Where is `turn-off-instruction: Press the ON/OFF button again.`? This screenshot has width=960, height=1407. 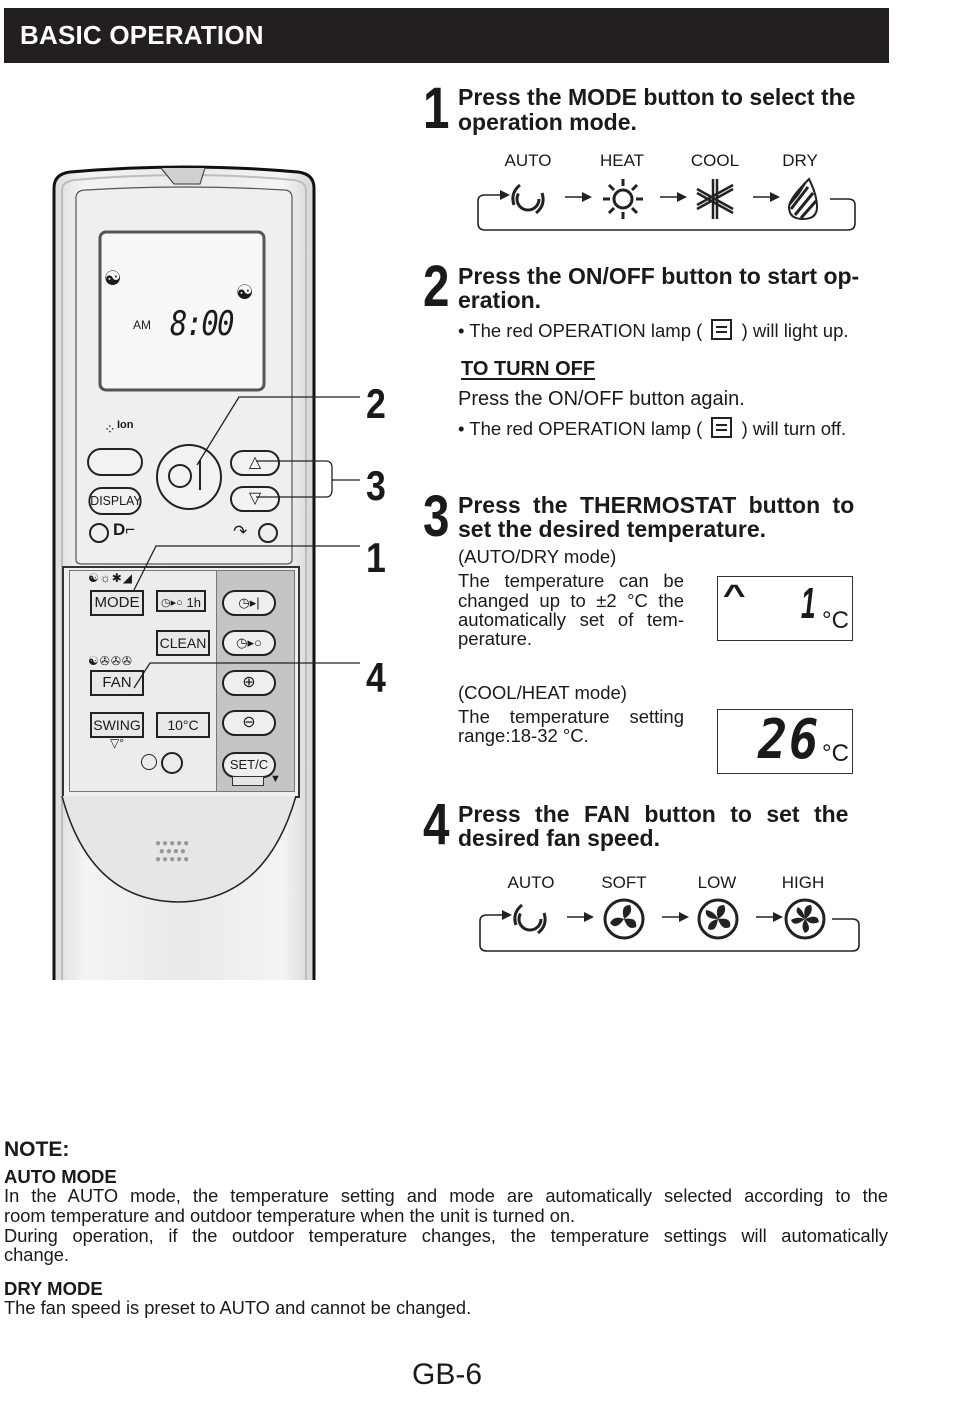 turn-off-instruction: Press the ON/OFF button again. is located at coordinates (601, 399).